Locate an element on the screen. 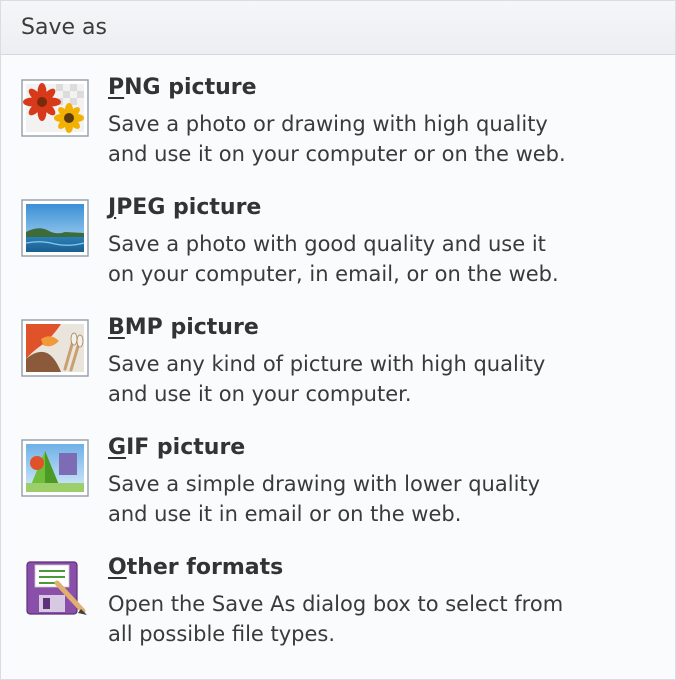 The height and width of the screenshot is (680, 676). description-line: Save a simple drawing with lower quality is located at coordinates (324, 484).